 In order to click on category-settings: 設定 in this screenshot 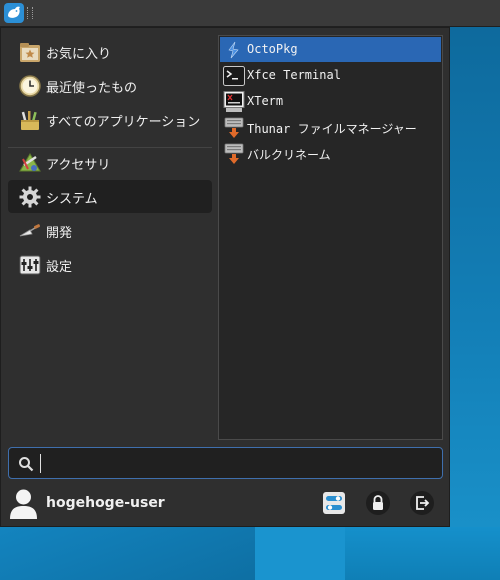, I will do `click(110, 264)`.